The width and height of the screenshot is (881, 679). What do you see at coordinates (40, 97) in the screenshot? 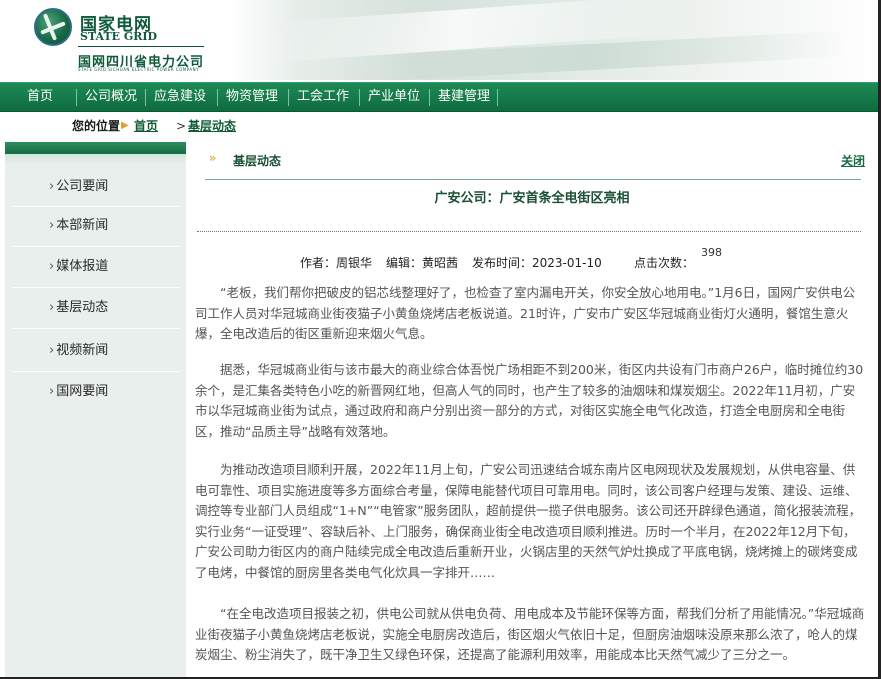
I see `nav-item-home: 首页` at bounding box center [40, 97].